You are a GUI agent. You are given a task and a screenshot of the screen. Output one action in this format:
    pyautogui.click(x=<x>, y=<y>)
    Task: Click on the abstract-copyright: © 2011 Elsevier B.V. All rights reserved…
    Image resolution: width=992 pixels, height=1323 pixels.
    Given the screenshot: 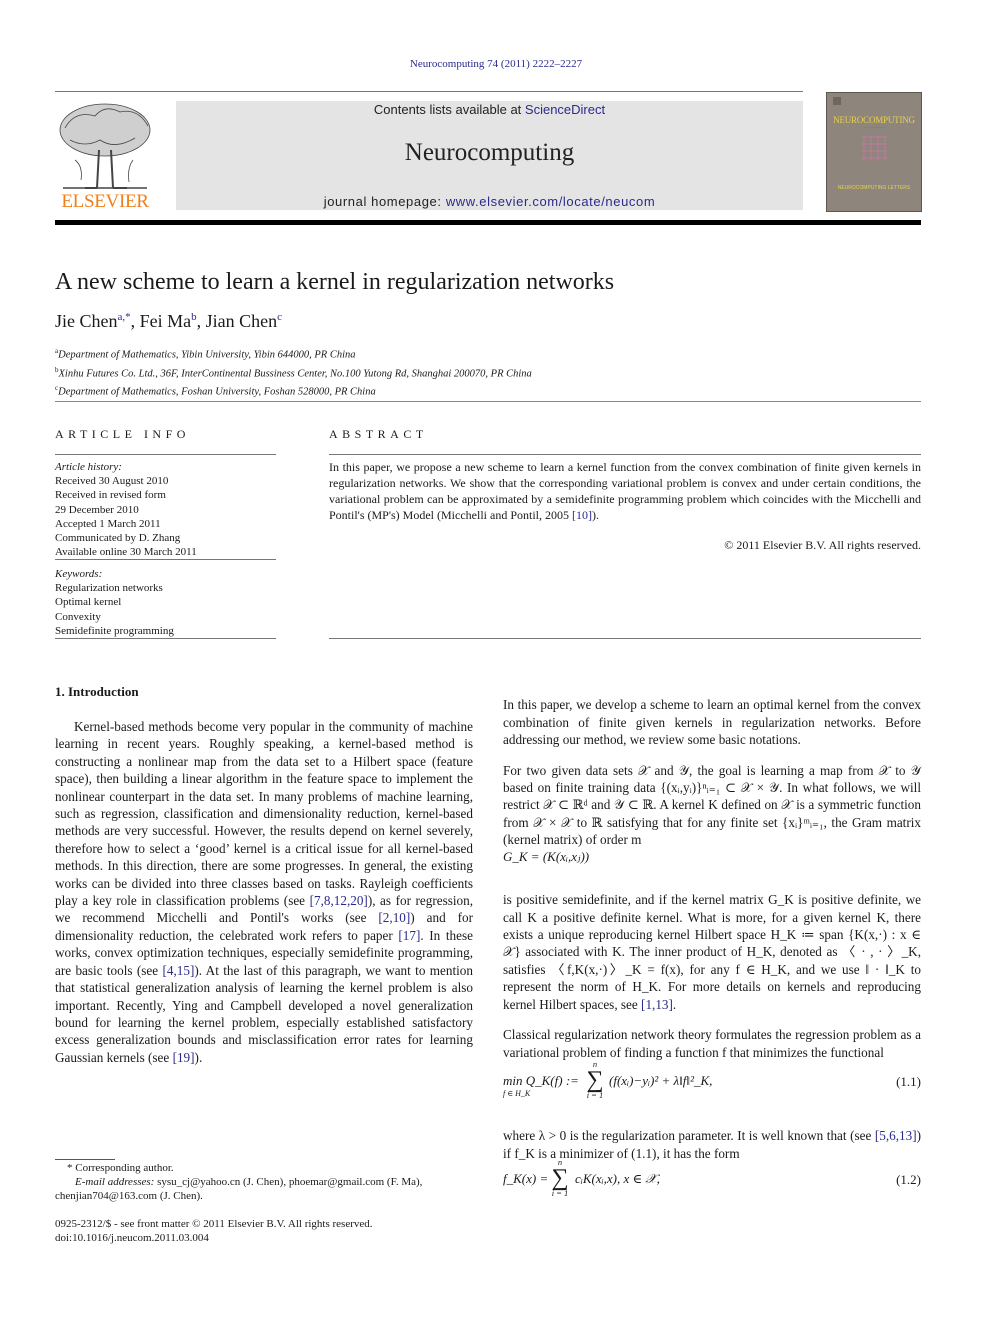 What is the action you would take?
    pyautogui.click(x=822, y=545)
    